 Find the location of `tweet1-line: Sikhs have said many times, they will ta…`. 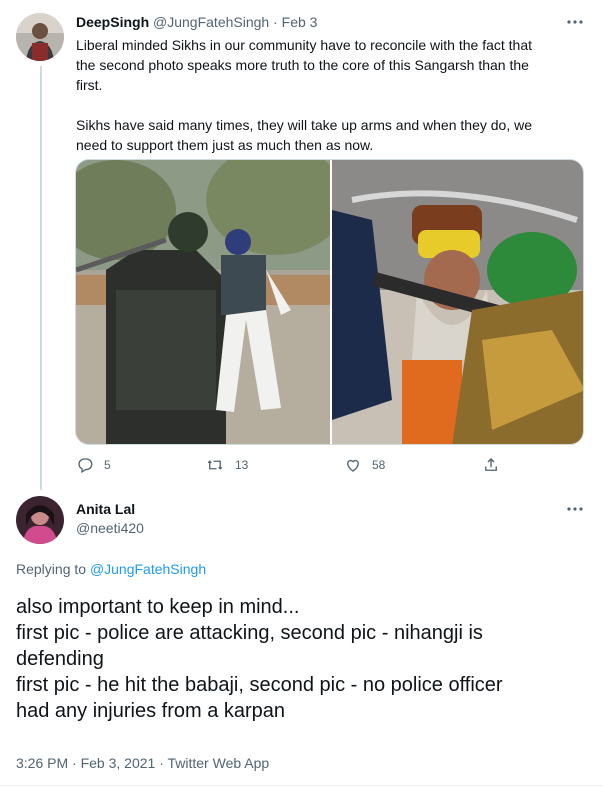

tweet1-line: Sikhs have said many times, they will ta… is located at coordinates (304, 125).